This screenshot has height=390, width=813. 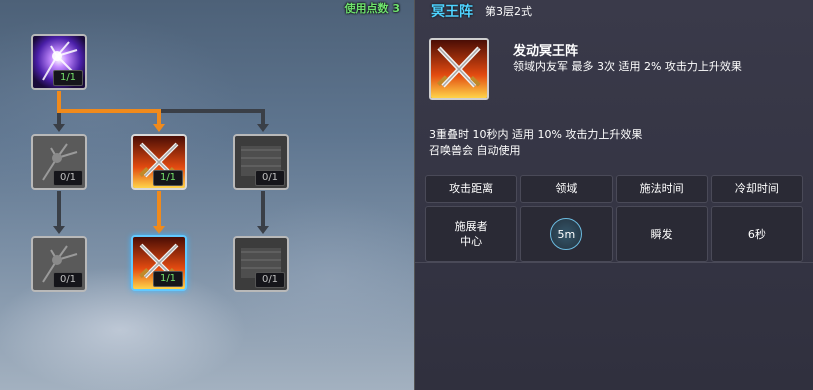 I want to click on value-cooldown: 6秒, so click(x=756, y=234).